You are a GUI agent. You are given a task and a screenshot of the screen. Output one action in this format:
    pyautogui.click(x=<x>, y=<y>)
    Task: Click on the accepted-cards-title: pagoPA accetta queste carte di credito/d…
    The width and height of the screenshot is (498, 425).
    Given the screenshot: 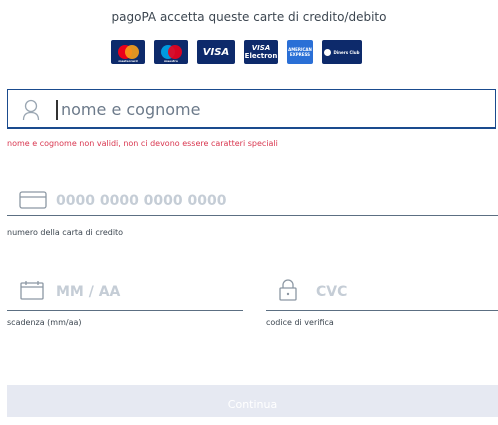 What is the action you would take?
    pyautogui.click(x=249, y=17)
    